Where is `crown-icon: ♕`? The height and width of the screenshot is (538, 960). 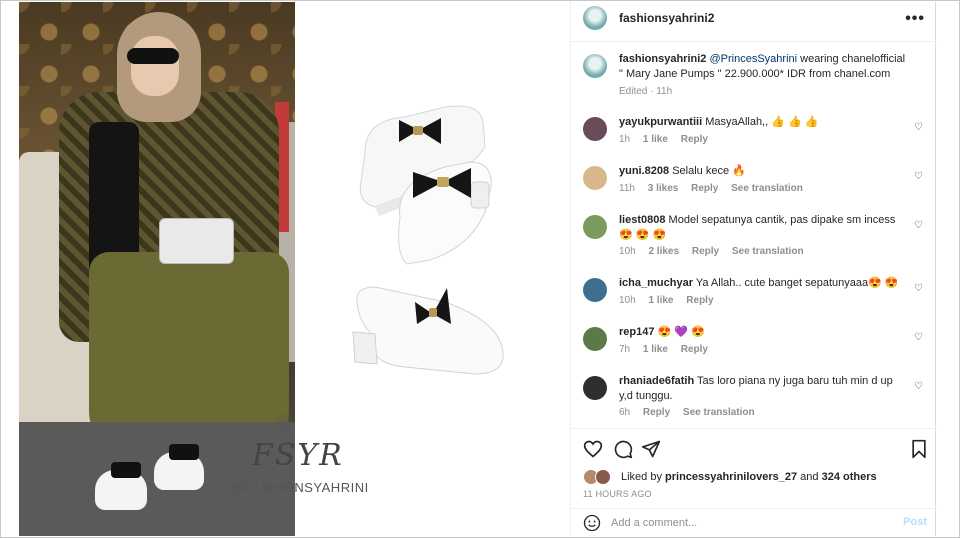 crown-icon: ♕ is located at coordinates (284, 422).